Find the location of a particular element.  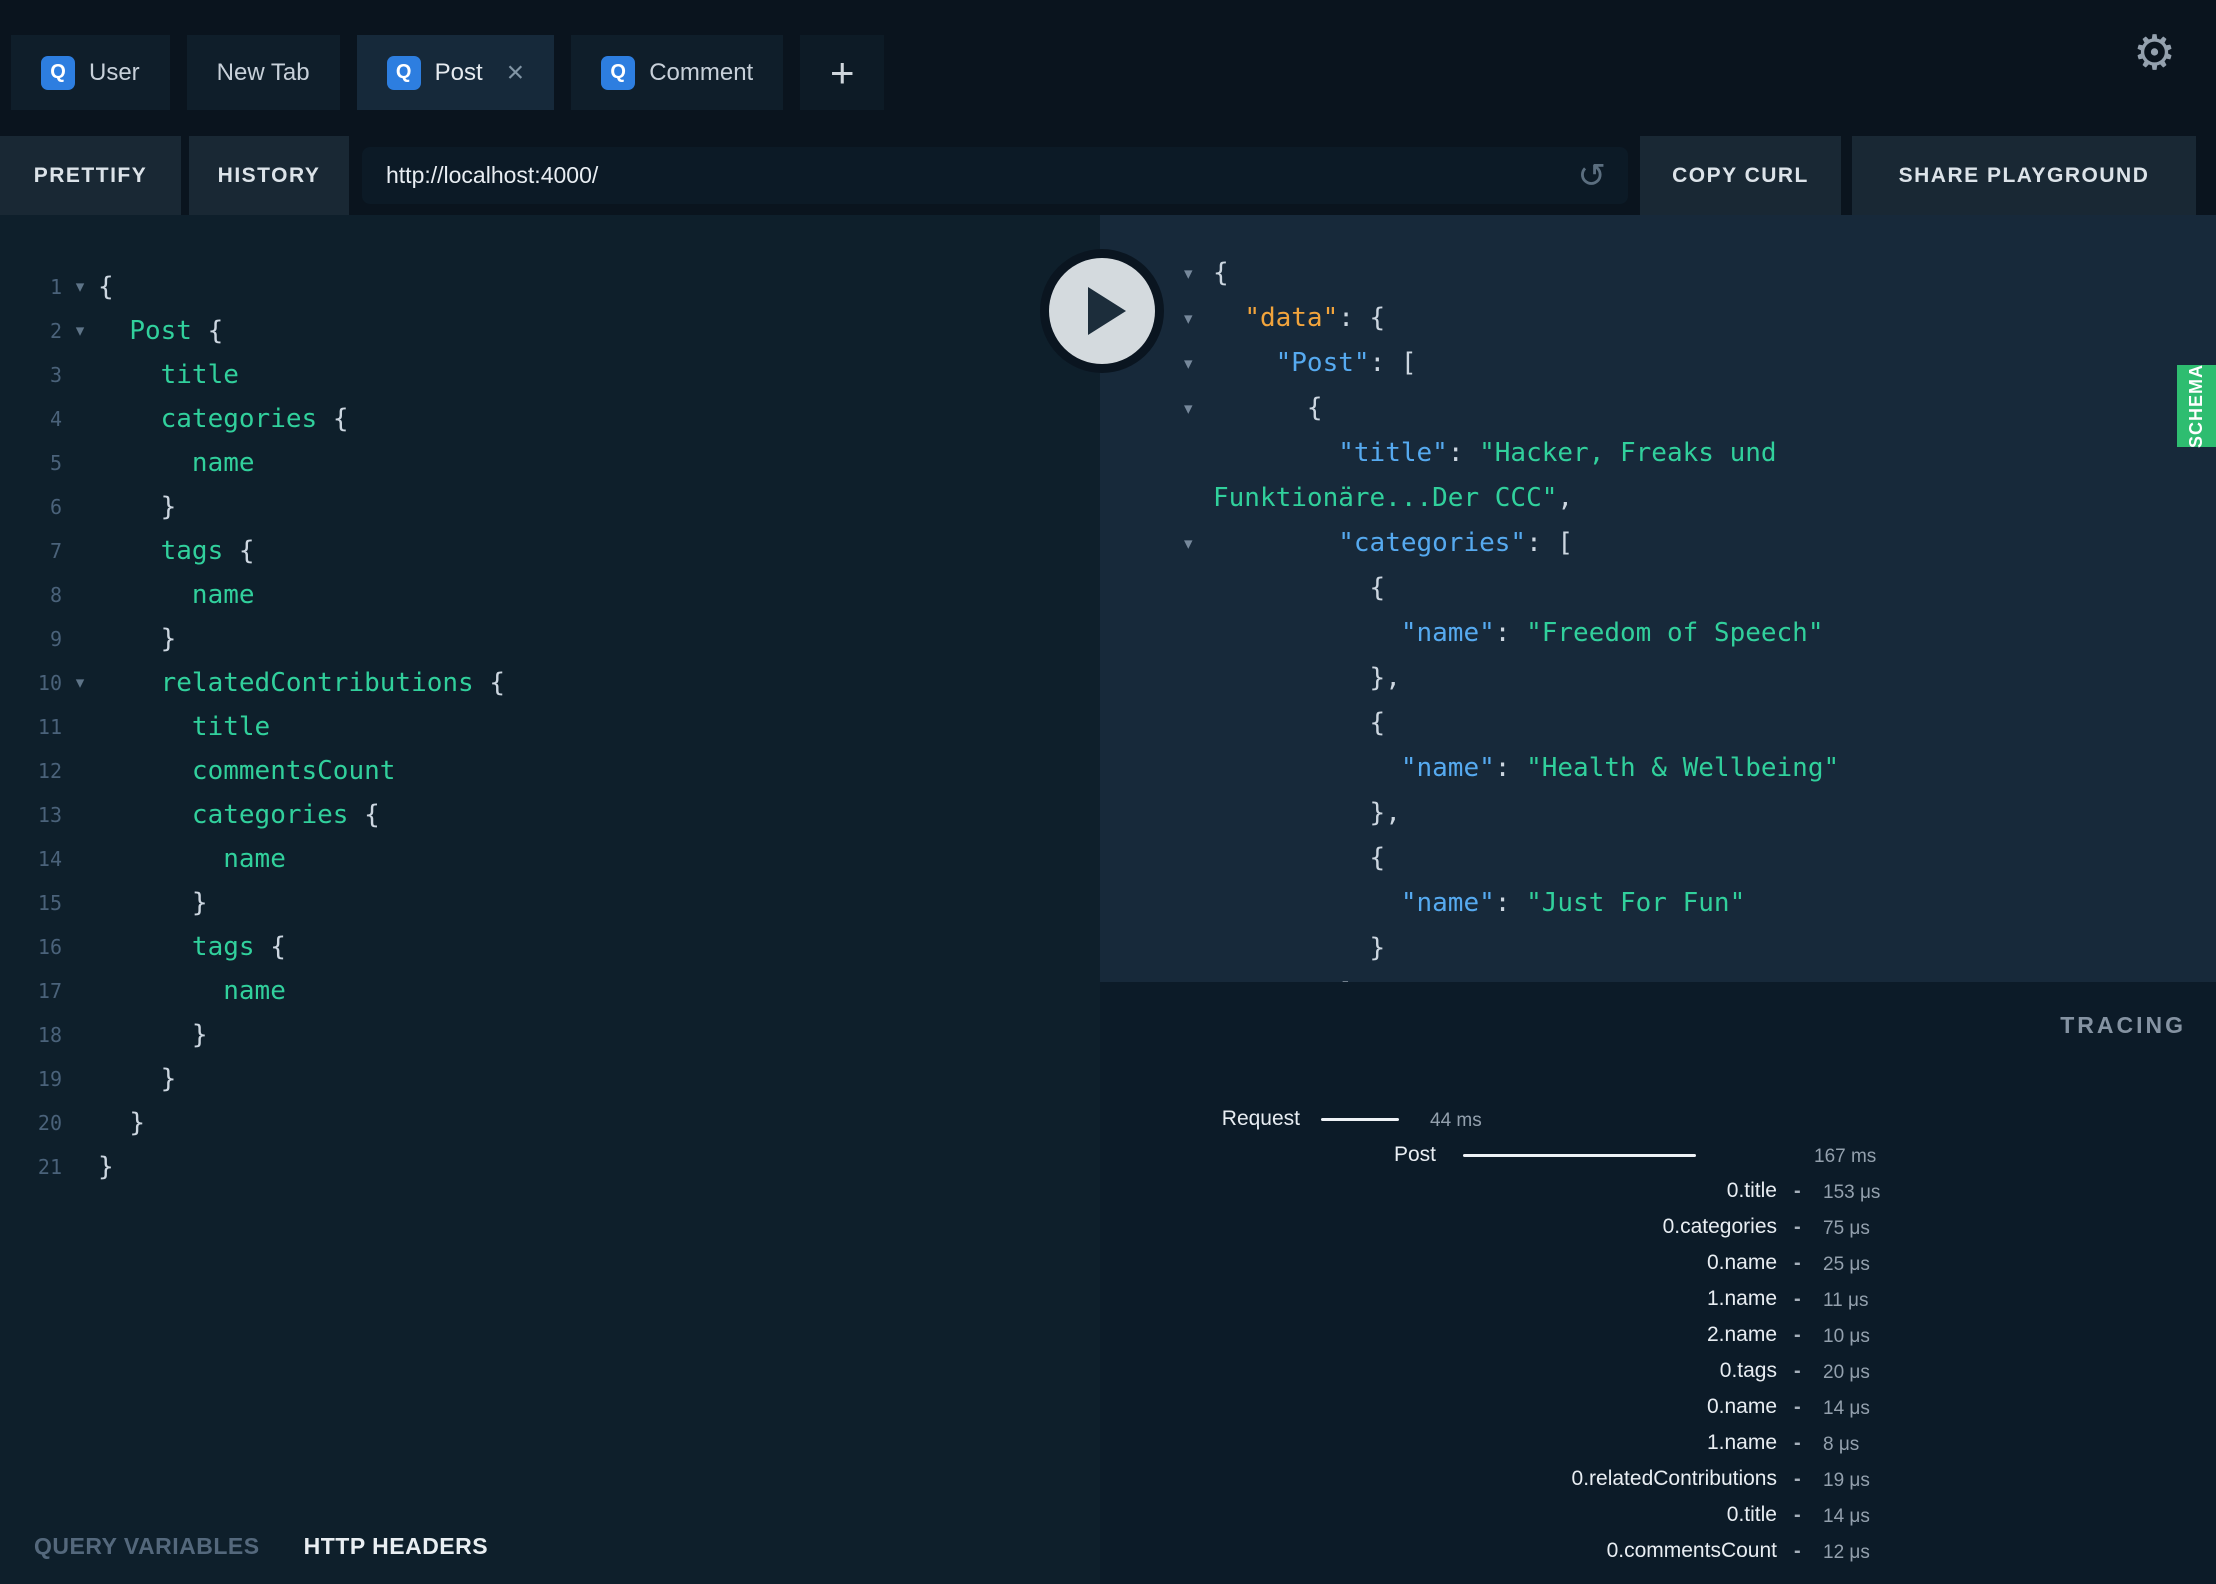

tab-label: Post is located at coordinates (458, 72).